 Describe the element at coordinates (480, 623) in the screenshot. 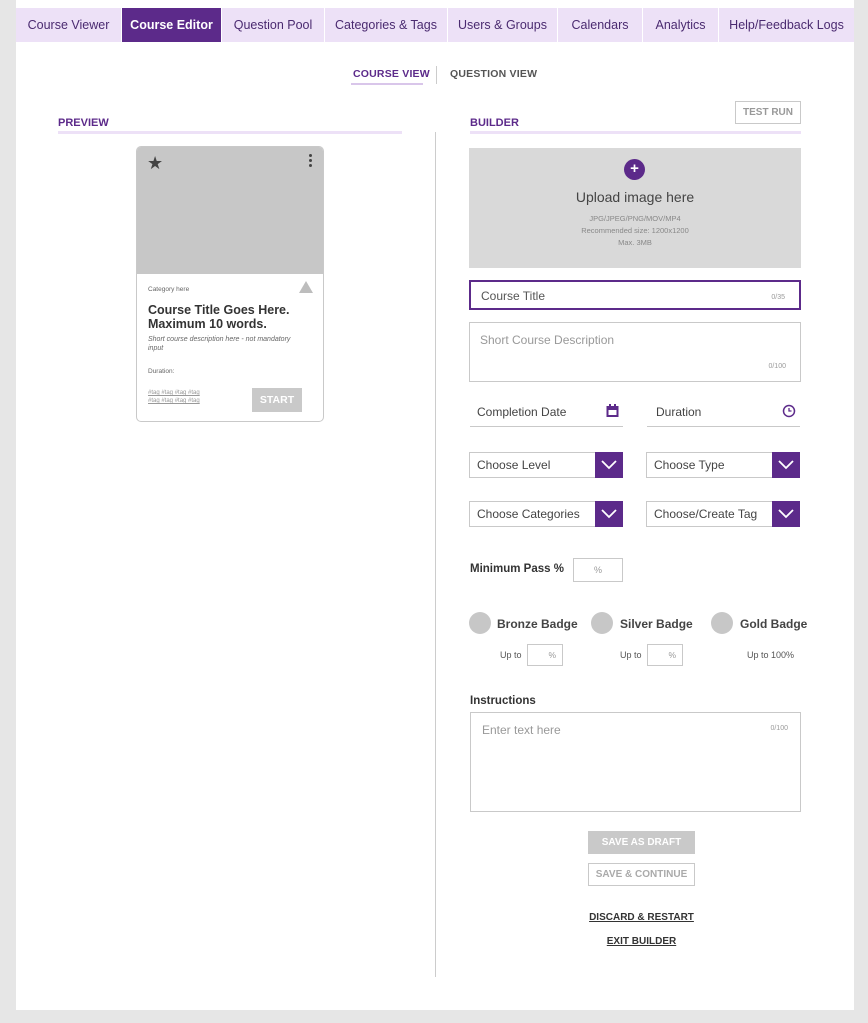

I see `bronze-badge-icon` at that location.